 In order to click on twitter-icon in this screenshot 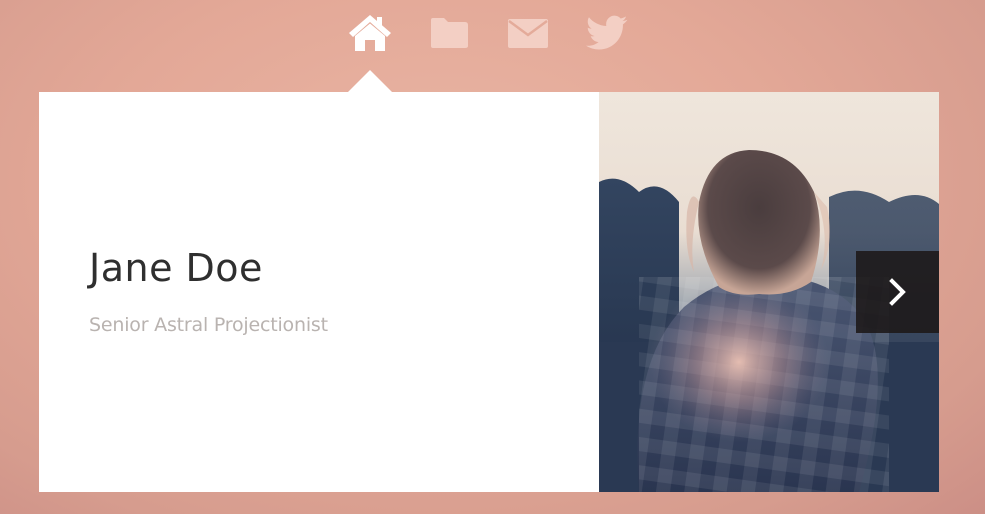, I will do `click(607, 32)`.